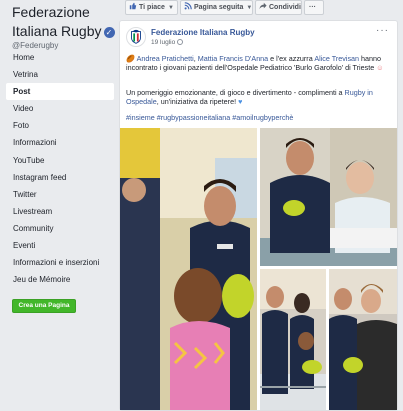 The width and height of the screenshot is (403, 411). I want to click on tag-mattia-francis-danna: Mattia Francis D'Anna, so click(233, 58).